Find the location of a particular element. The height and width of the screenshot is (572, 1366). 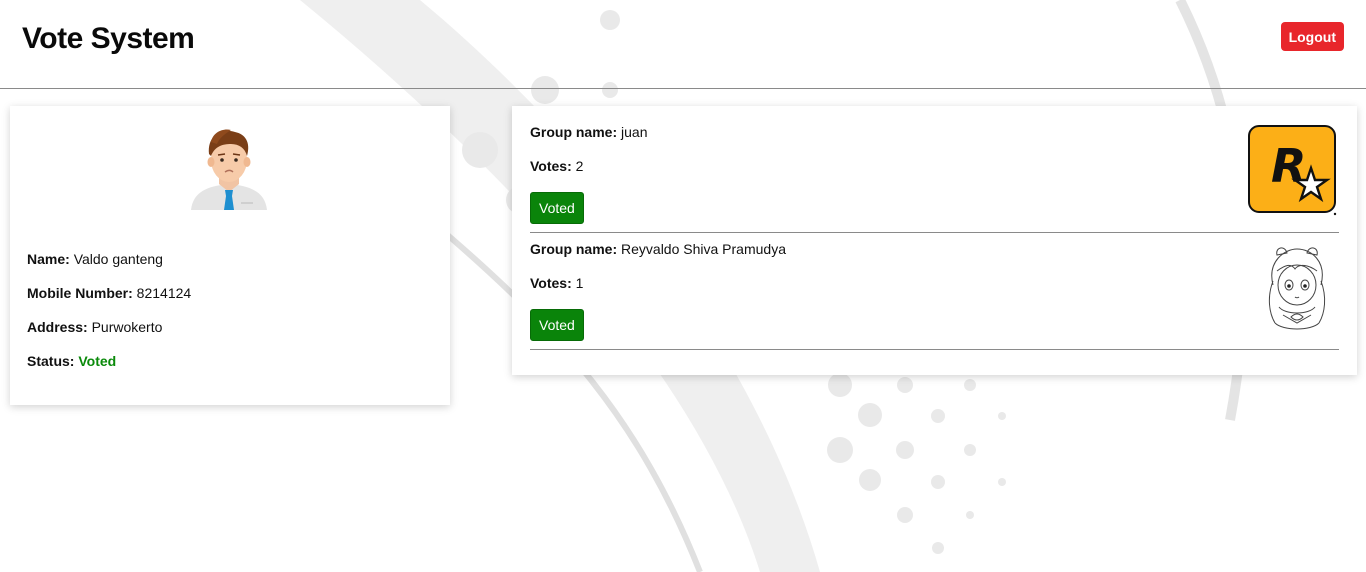

logout-button: Logout is located at coordinates (1312, 36).